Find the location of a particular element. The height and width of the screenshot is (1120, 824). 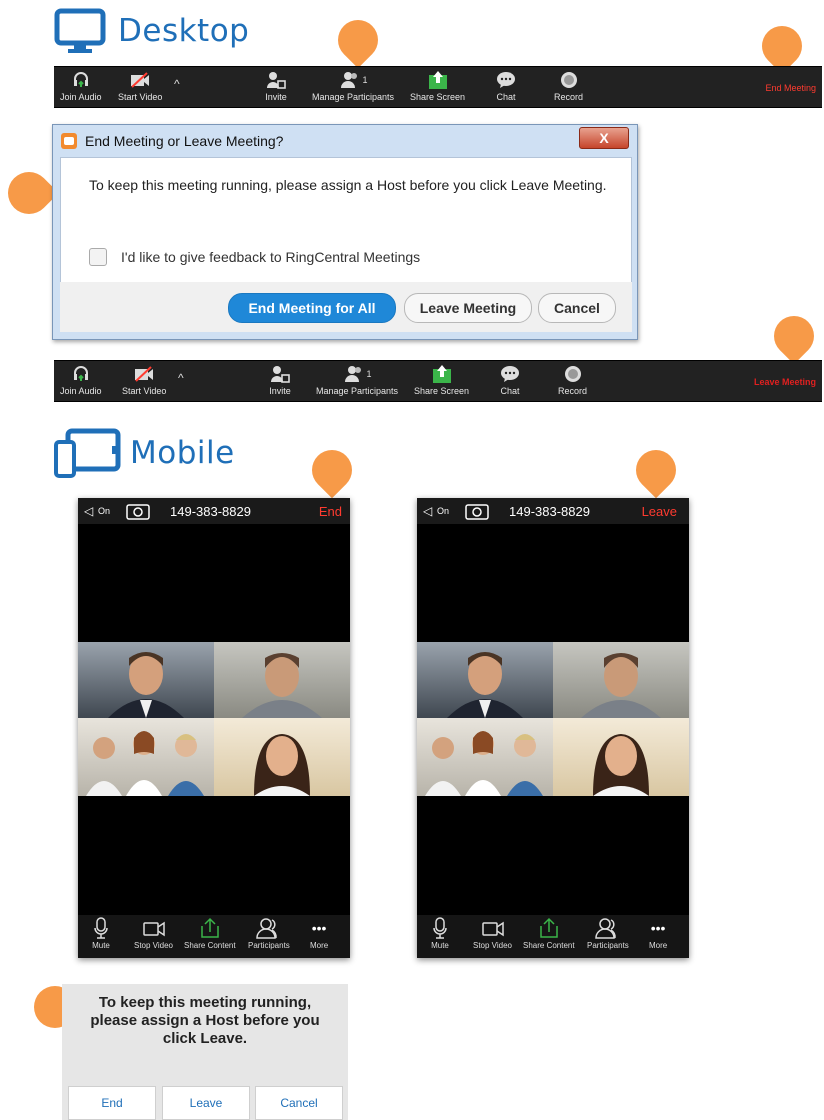

bottom-label: Participants is located at coordinates (269, 945).